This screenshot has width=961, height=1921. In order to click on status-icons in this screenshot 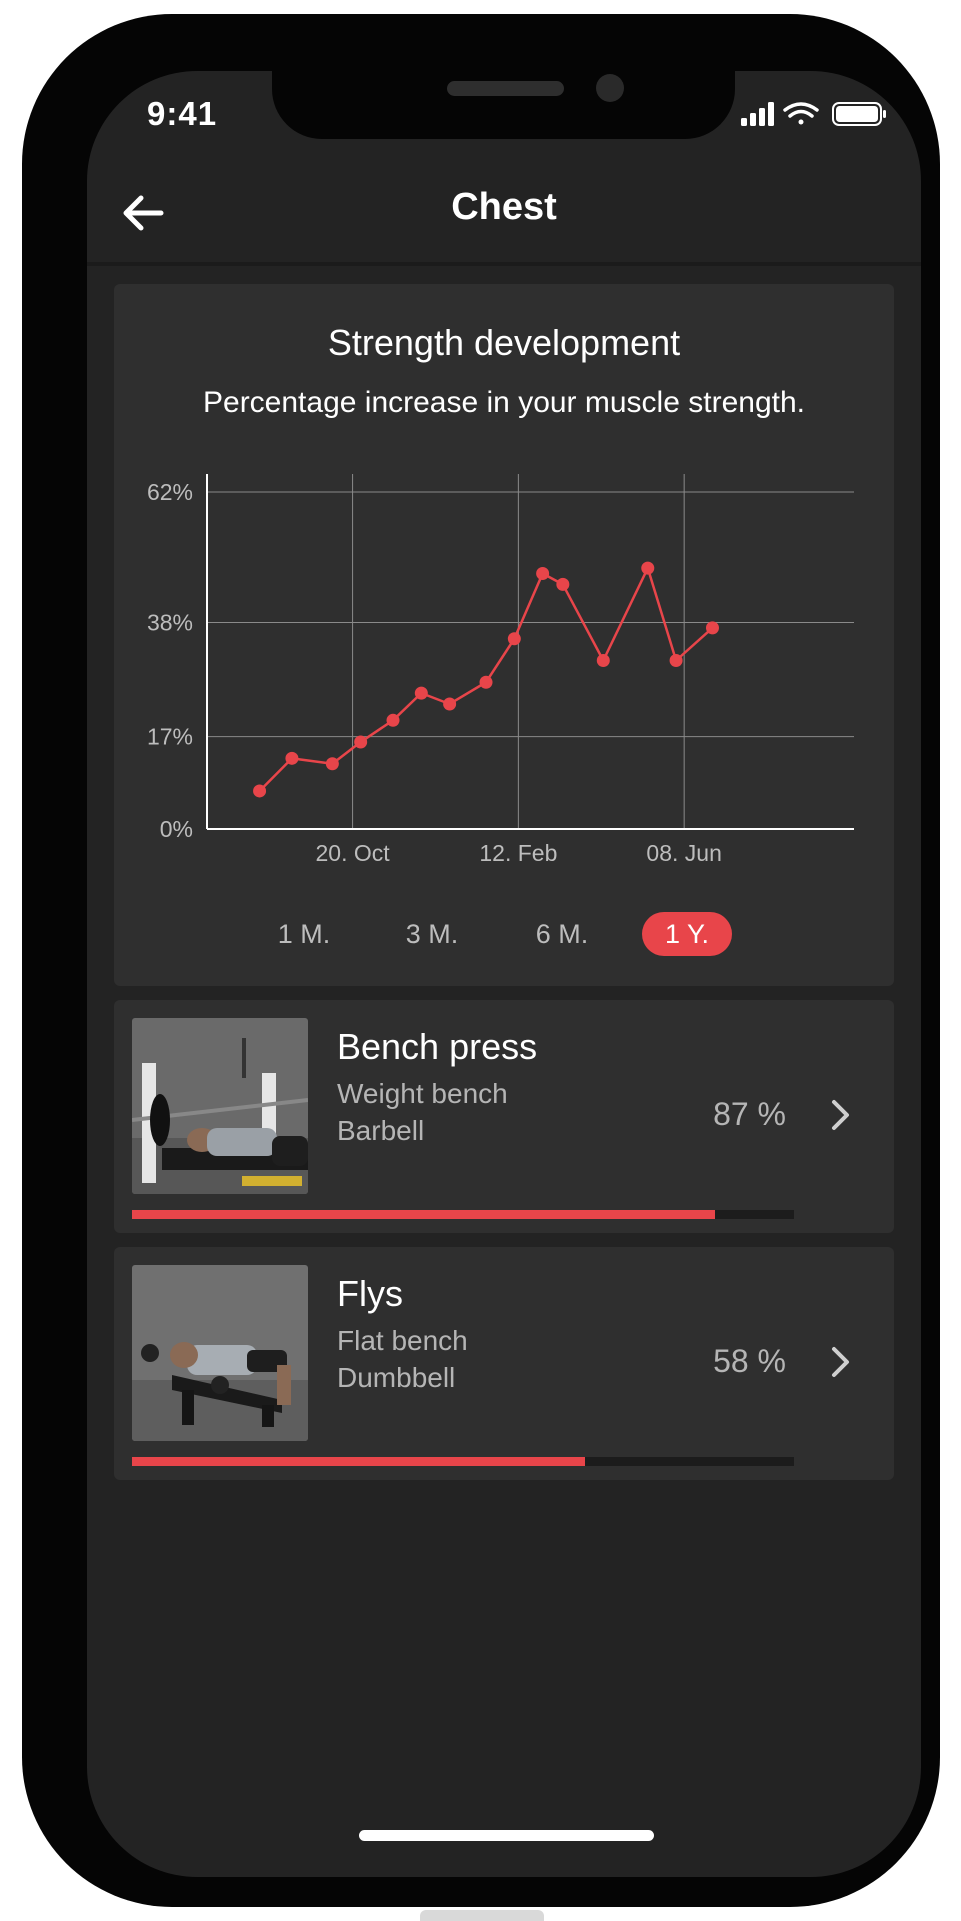, I will do `click(813, 114)`.